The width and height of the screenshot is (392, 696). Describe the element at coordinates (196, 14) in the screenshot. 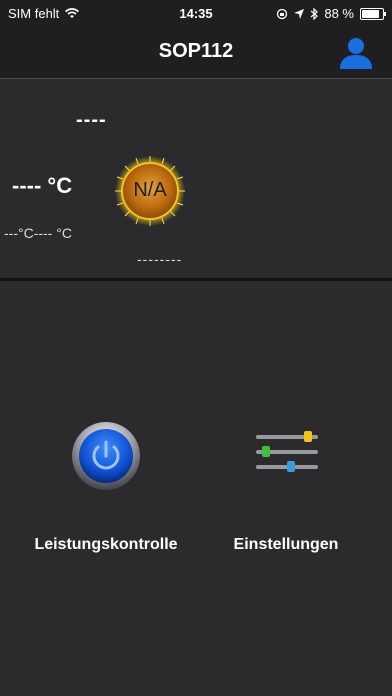

I see `status-bar: SIM fehlt 14:35 88 %` at that location.